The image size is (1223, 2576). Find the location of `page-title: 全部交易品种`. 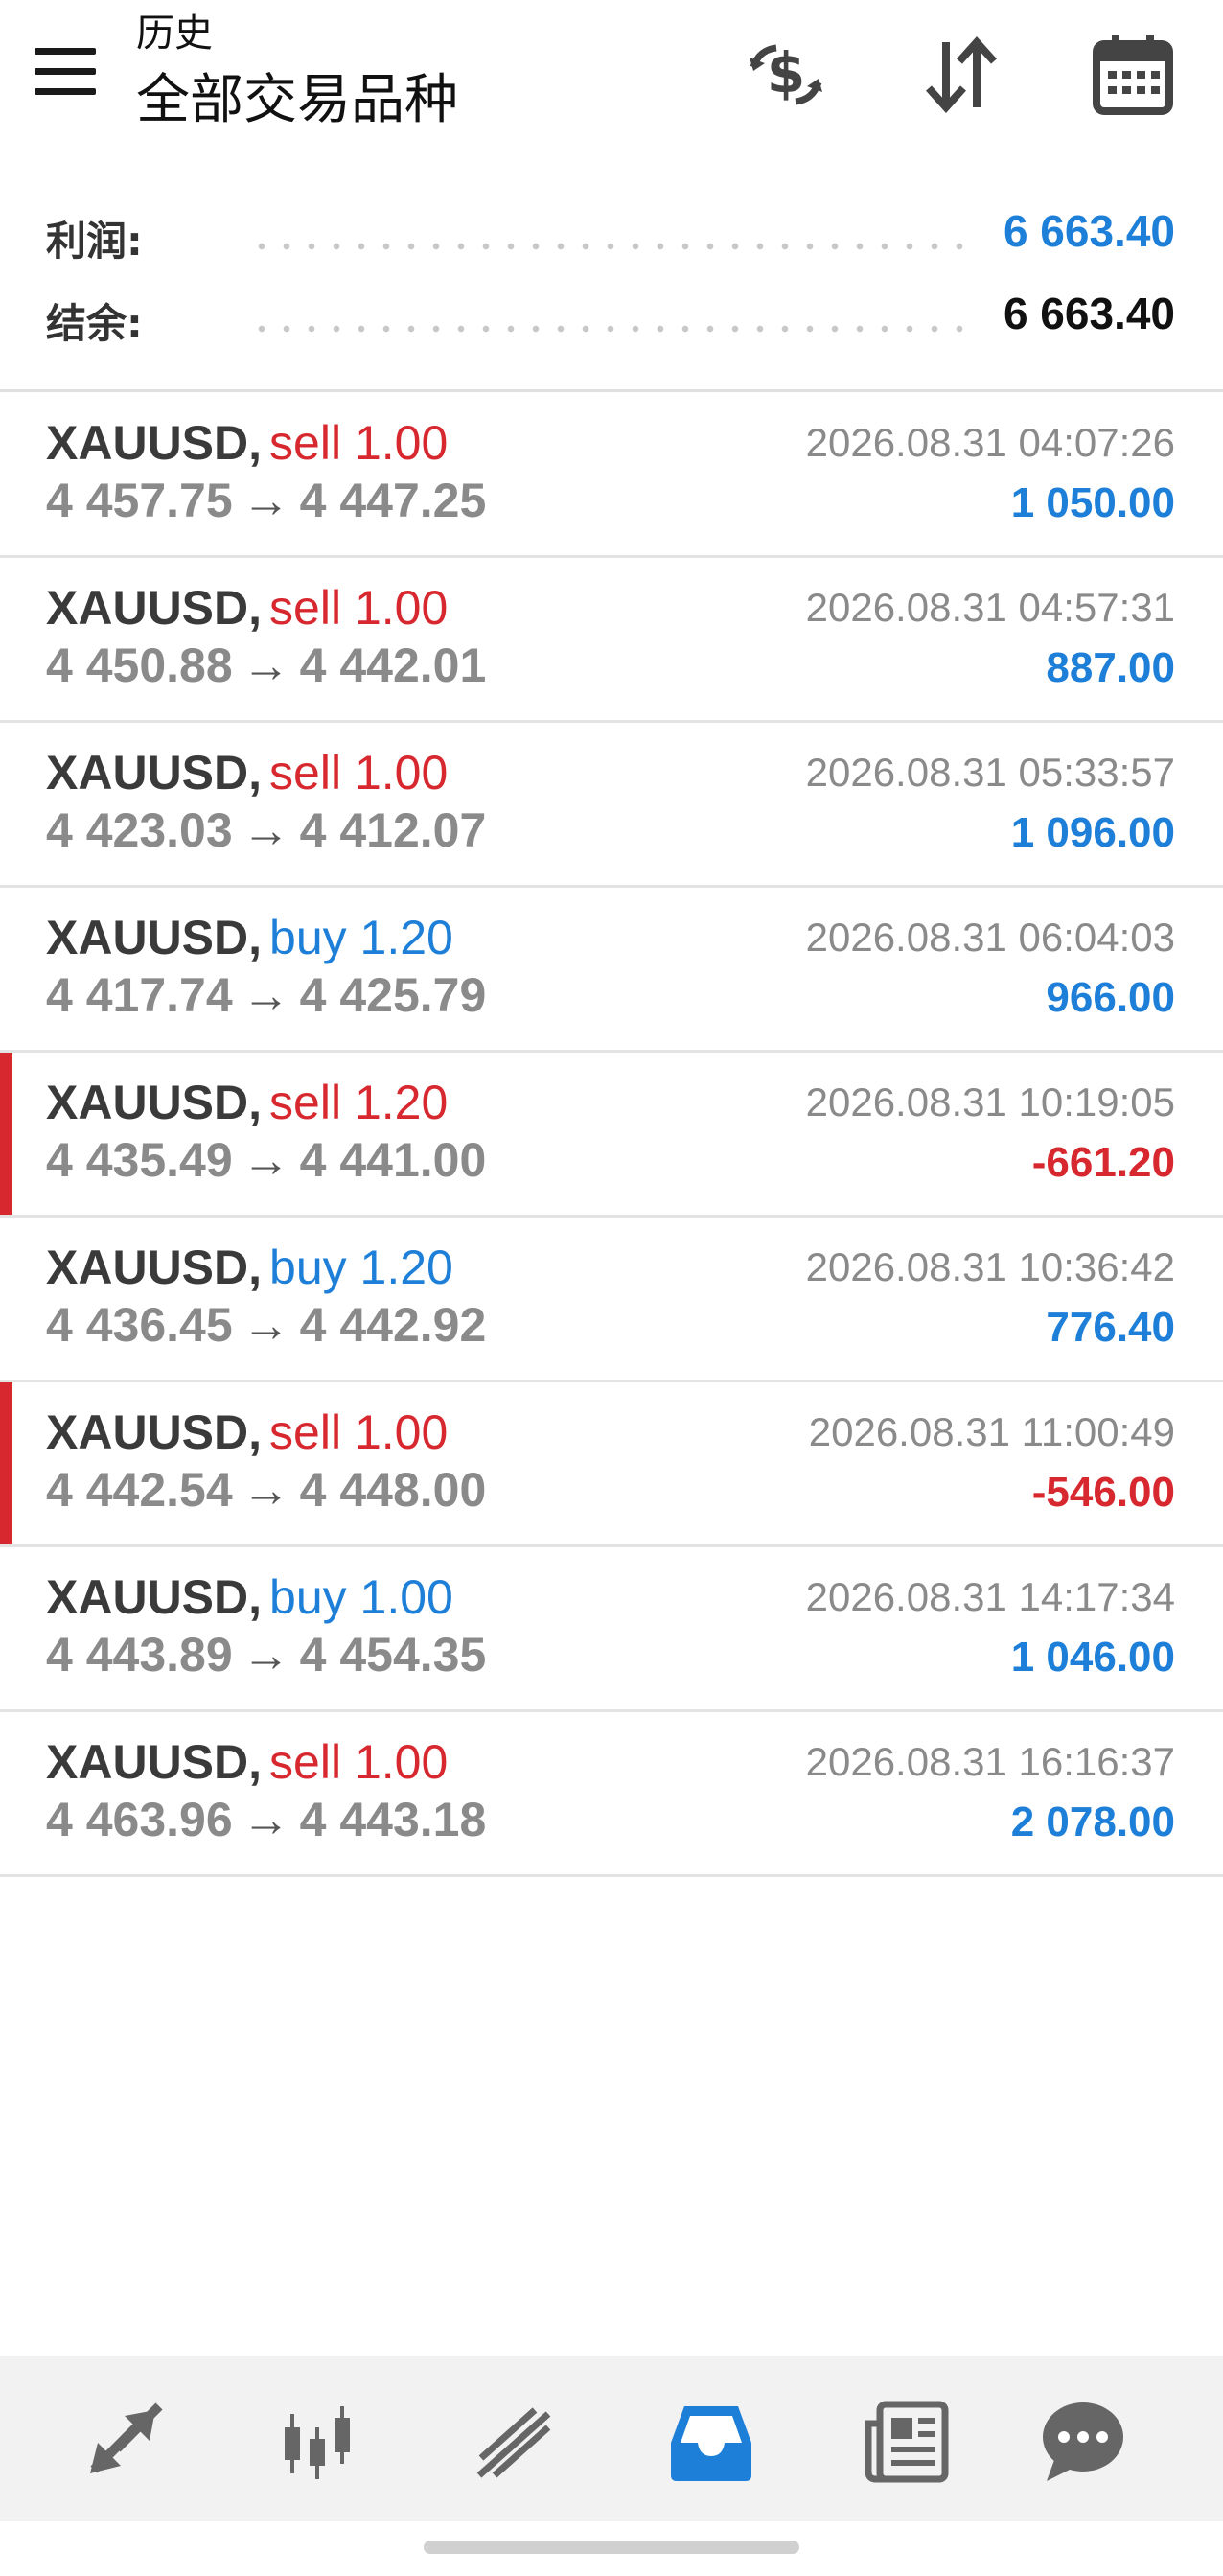

page-title: 全部交易品种 is located at coordinates (297, 100).